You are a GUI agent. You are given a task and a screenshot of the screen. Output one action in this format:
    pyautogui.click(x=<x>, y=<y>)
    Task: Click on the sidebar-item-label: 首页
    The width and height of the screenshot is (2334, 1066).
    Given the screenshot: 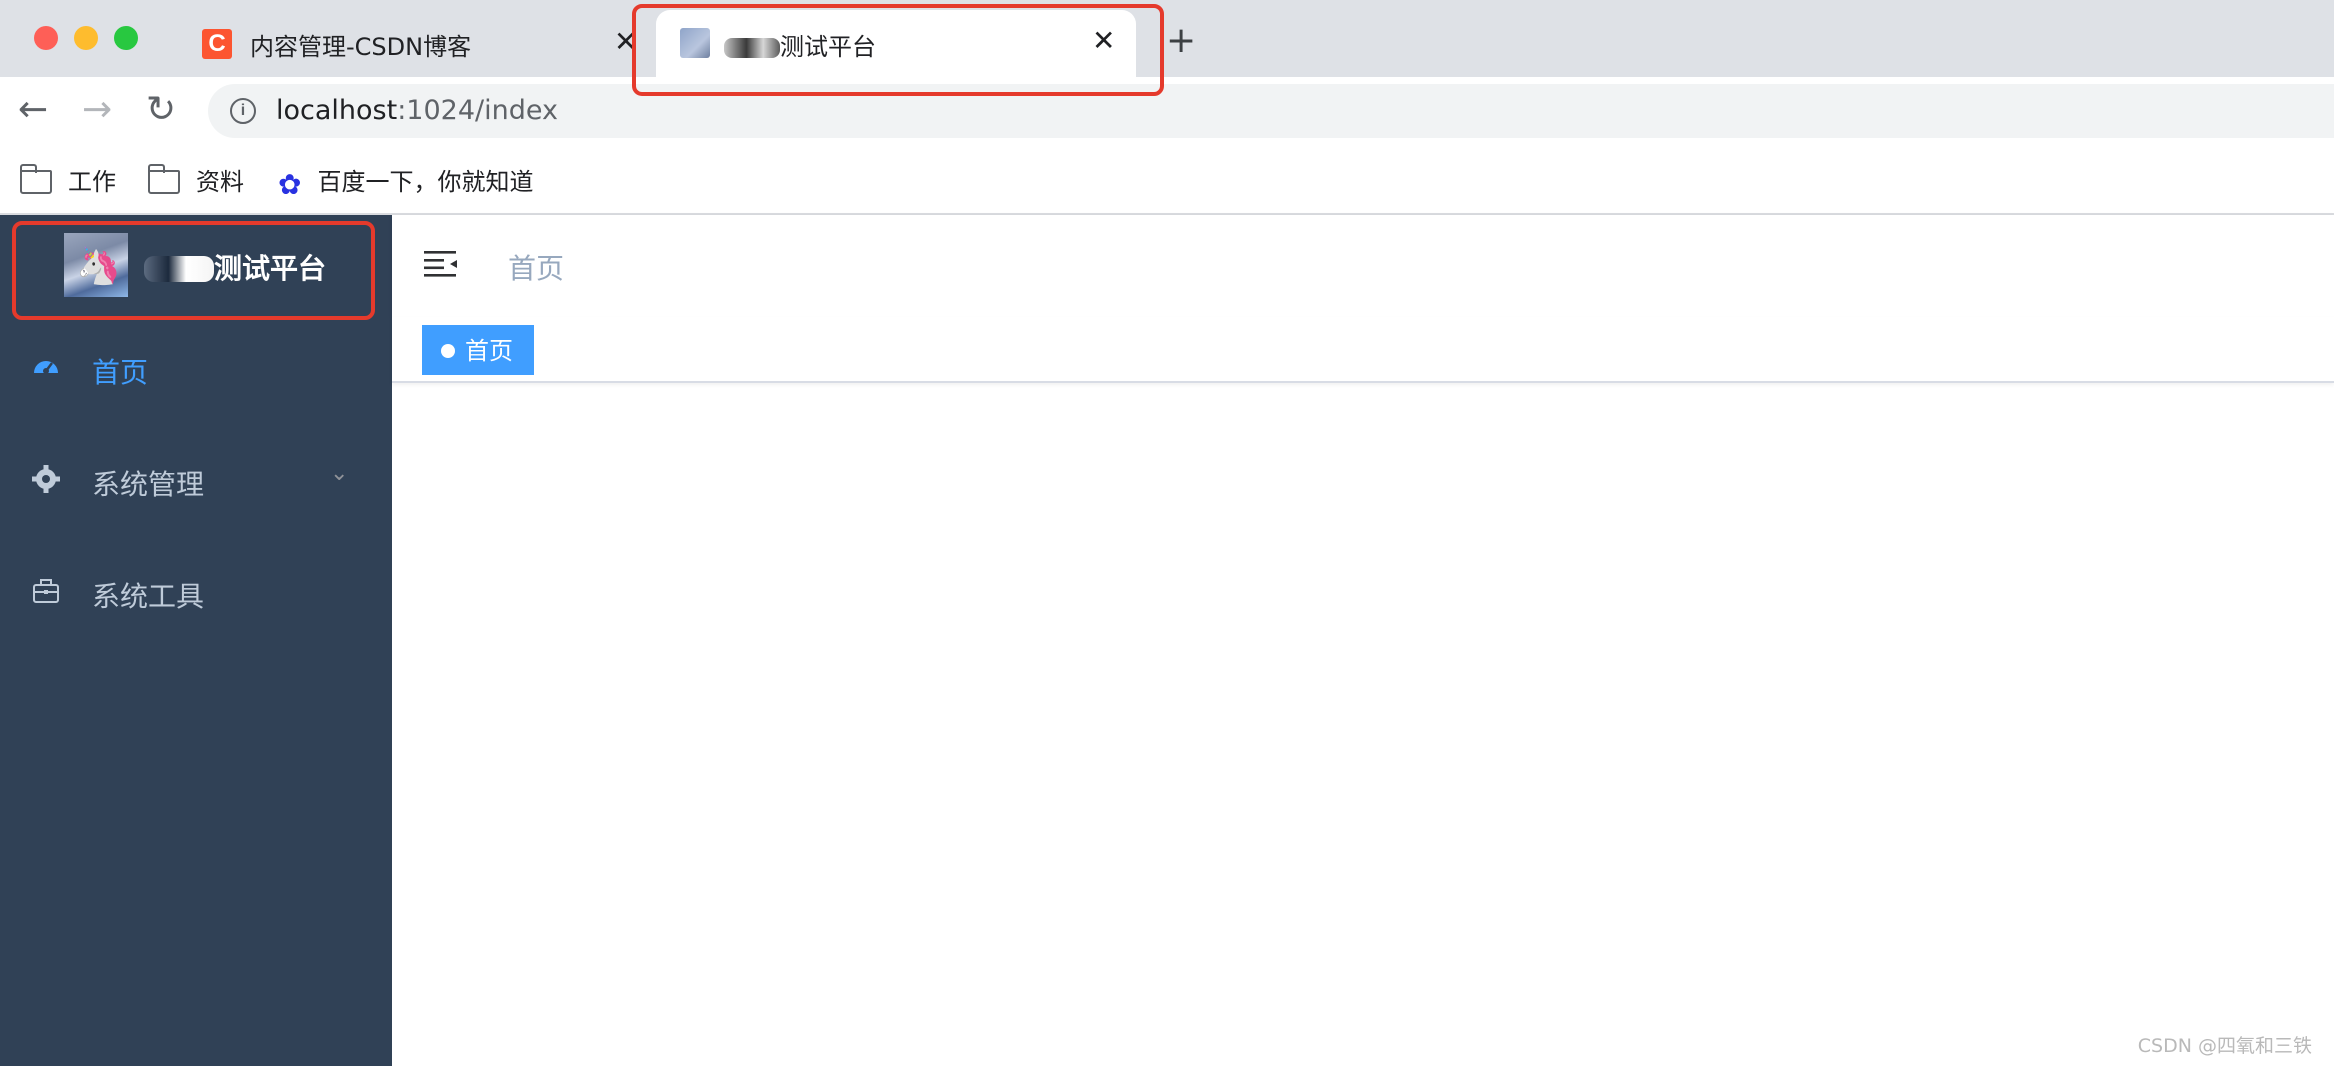 What is the action you would take?
    pyautogui.click(x=120, y=372)
    